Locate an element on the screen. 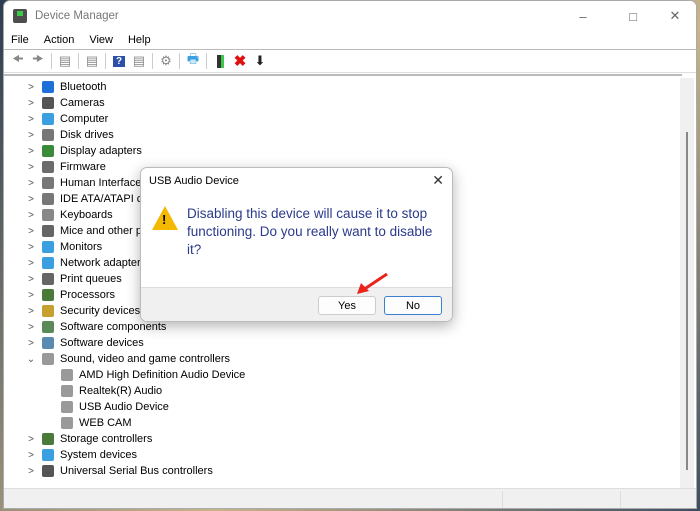  dialog-close-button: ✕ is located at coordinates (438, 180).